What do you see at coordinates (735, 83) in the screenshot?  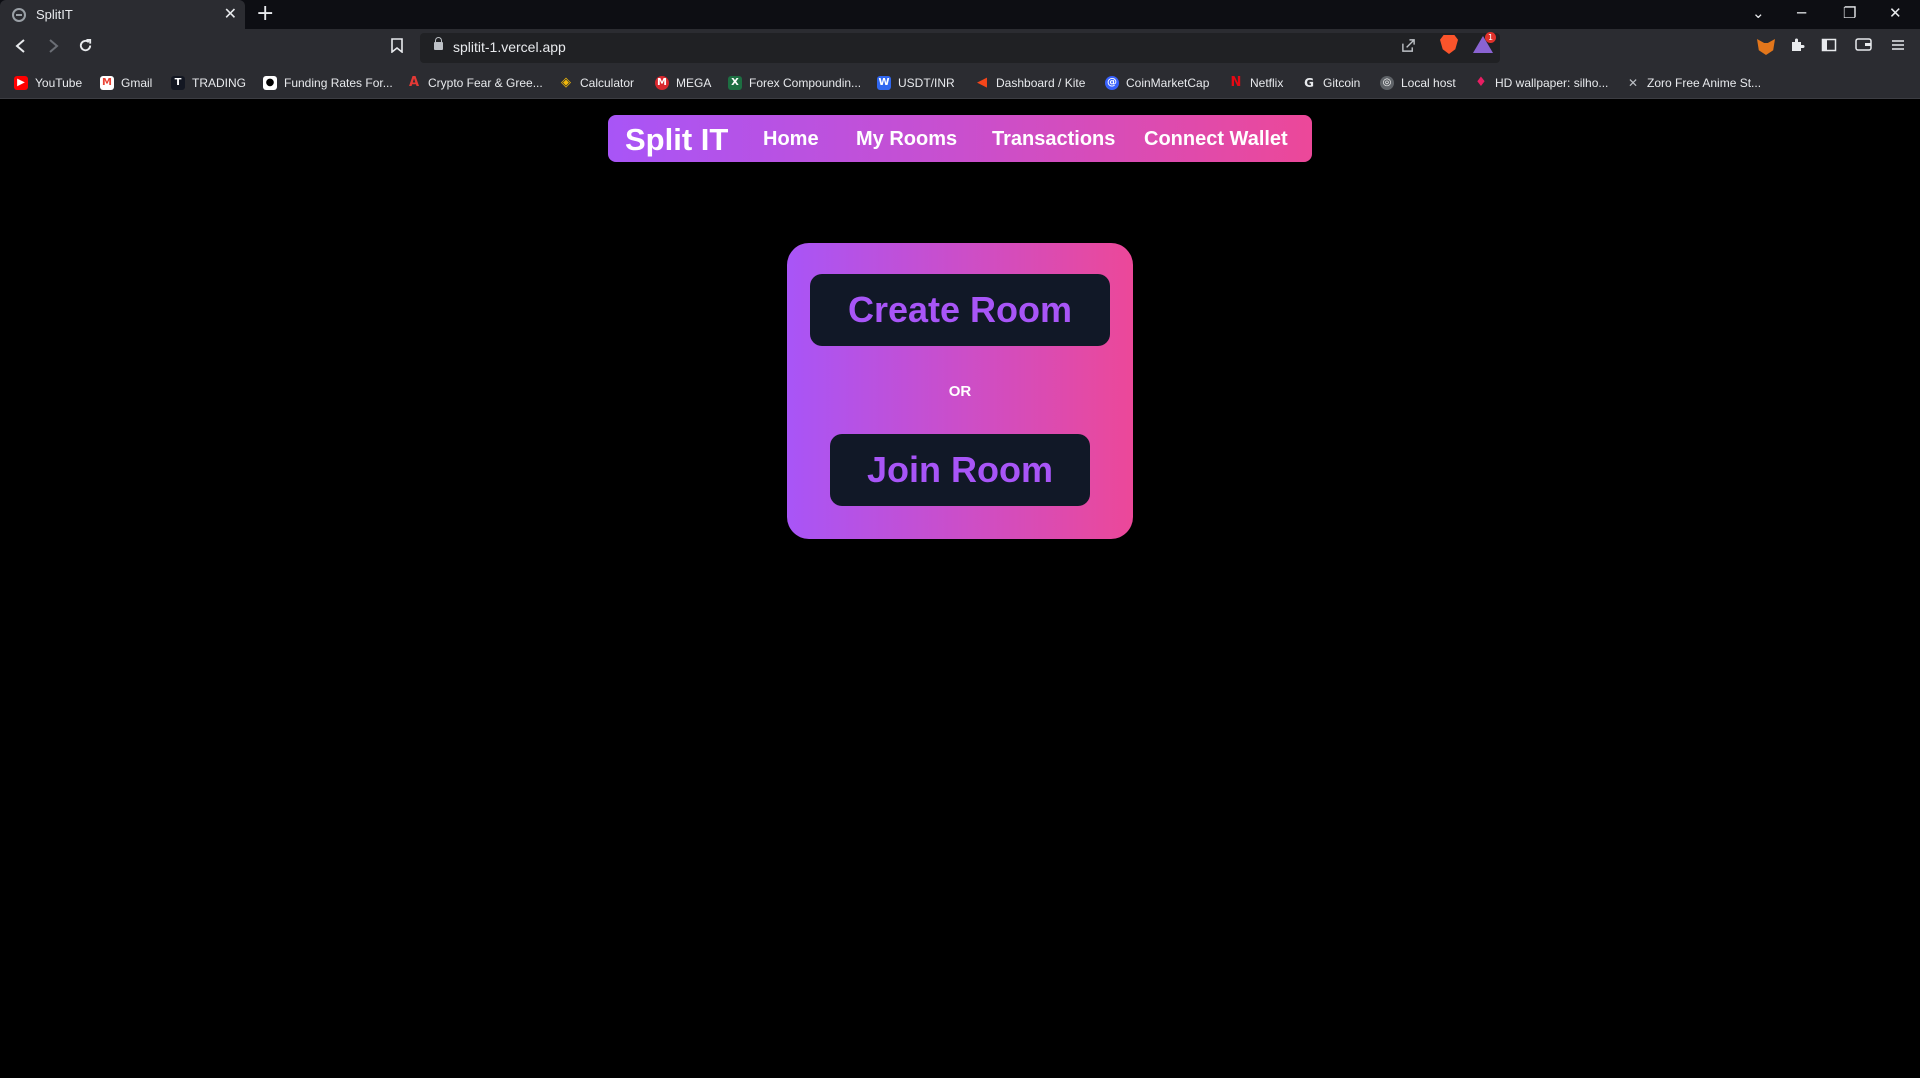 I see `excel-icon: X` at bounding box center [735, 83].